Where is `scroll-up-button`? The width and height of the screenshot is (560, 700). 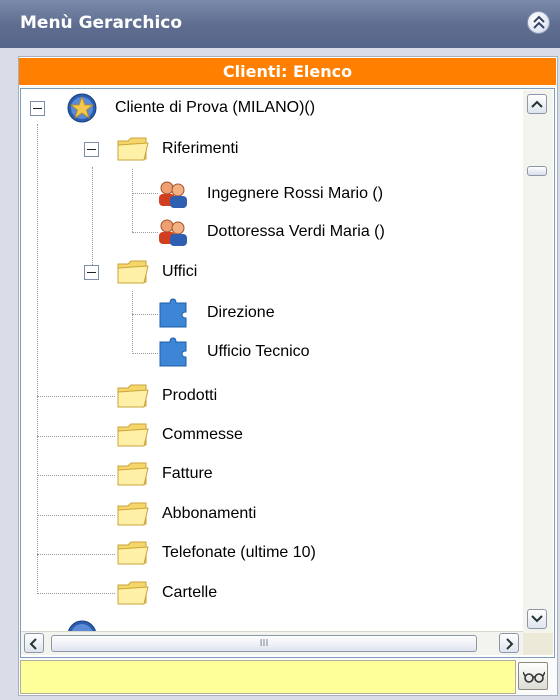 scroll-up-button is located at coordinates (537, 104).